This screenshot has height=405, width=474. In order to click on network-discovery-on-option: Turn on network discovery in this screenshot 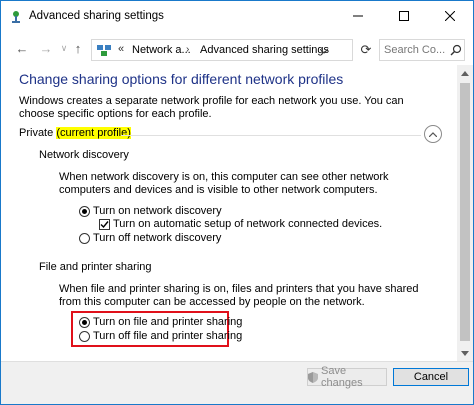, I will do `click(150, 211)`.